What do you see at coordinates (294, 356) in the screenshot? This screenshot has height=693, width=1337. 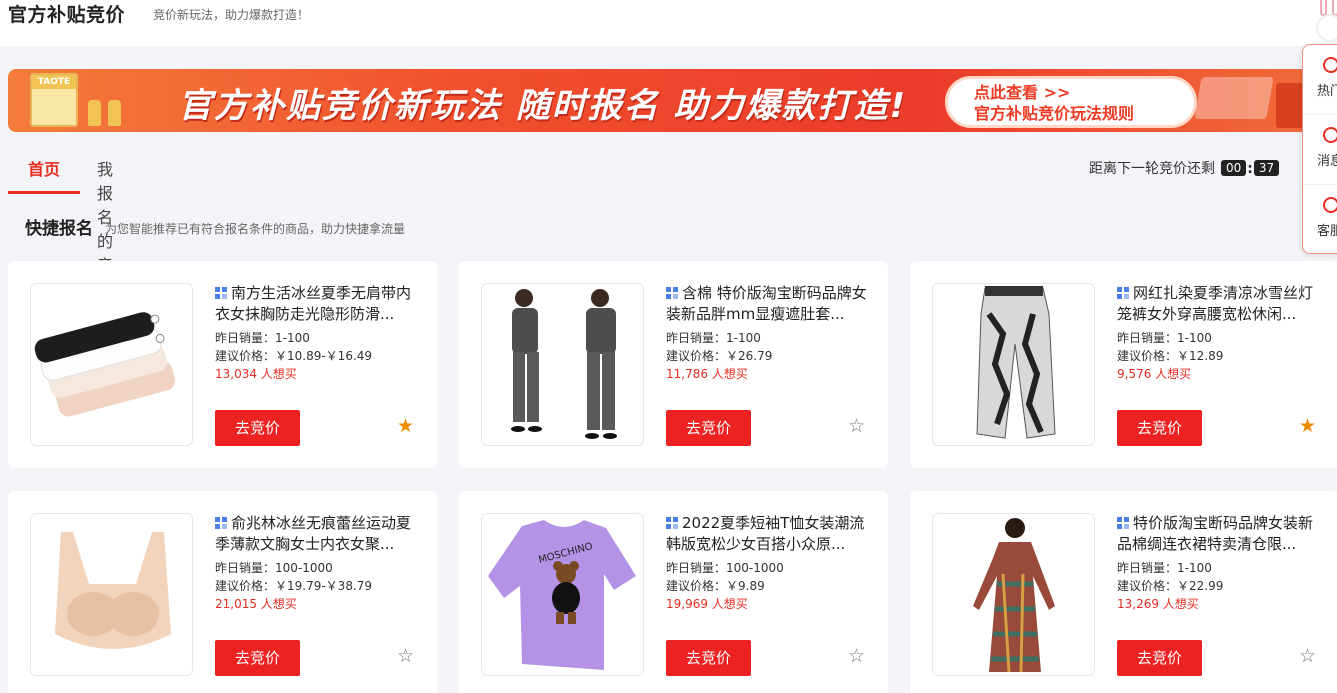 I see `product-price: 建议价格：￥10.89-￥16.49` at bounding box center [294, 356].